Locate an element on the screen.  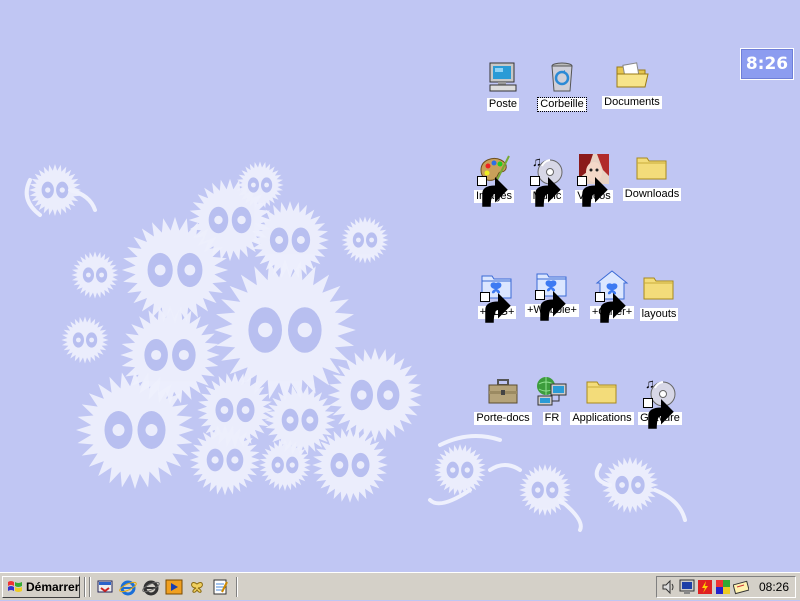
start-label: Démarrer is located at coordinates (53, 587).